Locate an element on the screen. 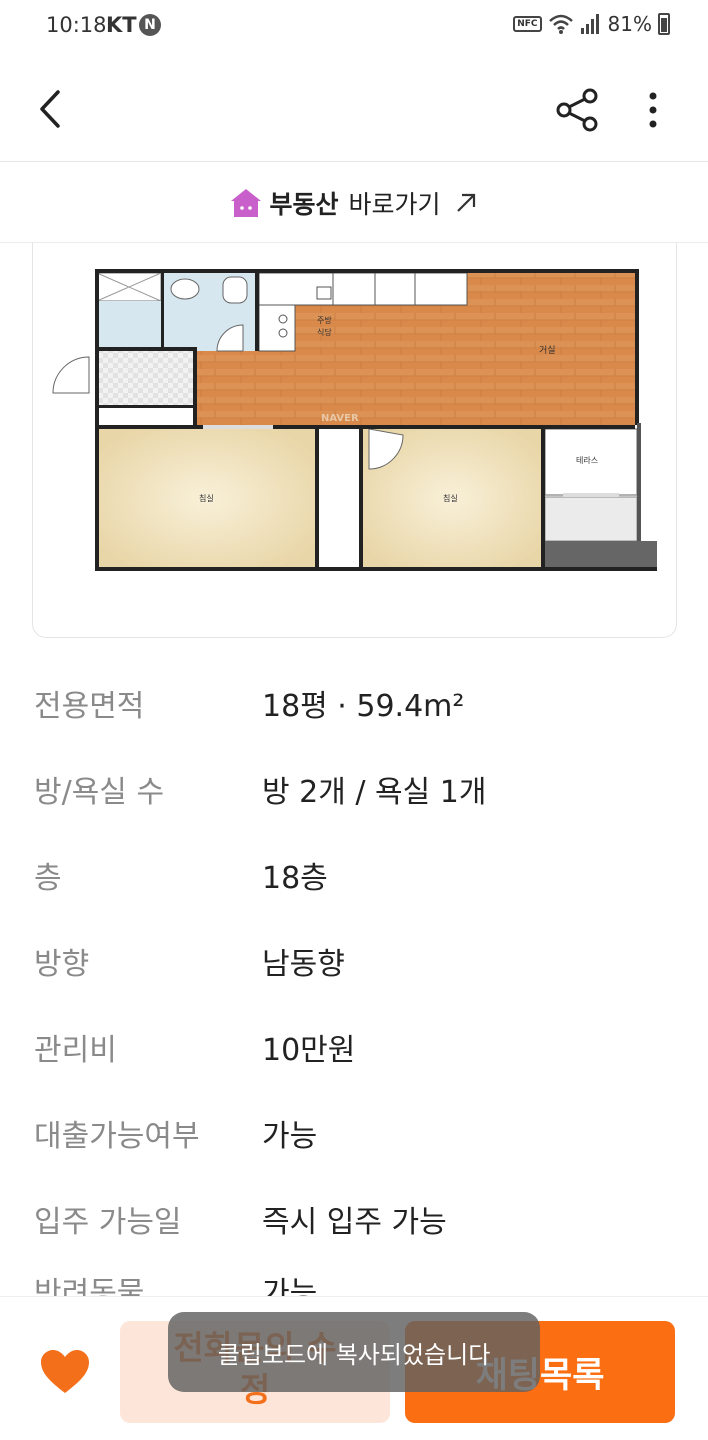  terrace-label: 테라스 is located at coordinates (587, 460).